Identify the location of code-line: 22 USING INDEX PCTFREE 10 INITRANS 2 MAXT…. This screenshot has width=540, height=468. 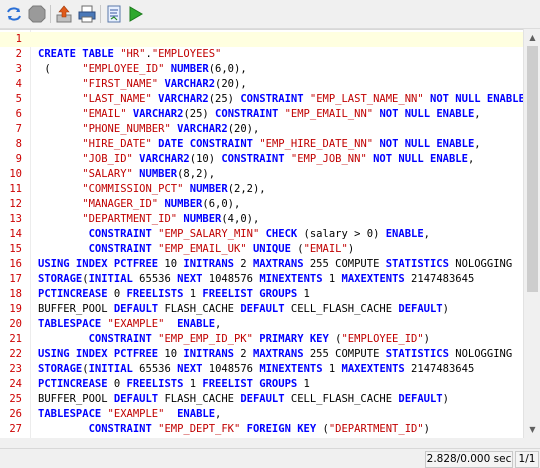
(261, 354).